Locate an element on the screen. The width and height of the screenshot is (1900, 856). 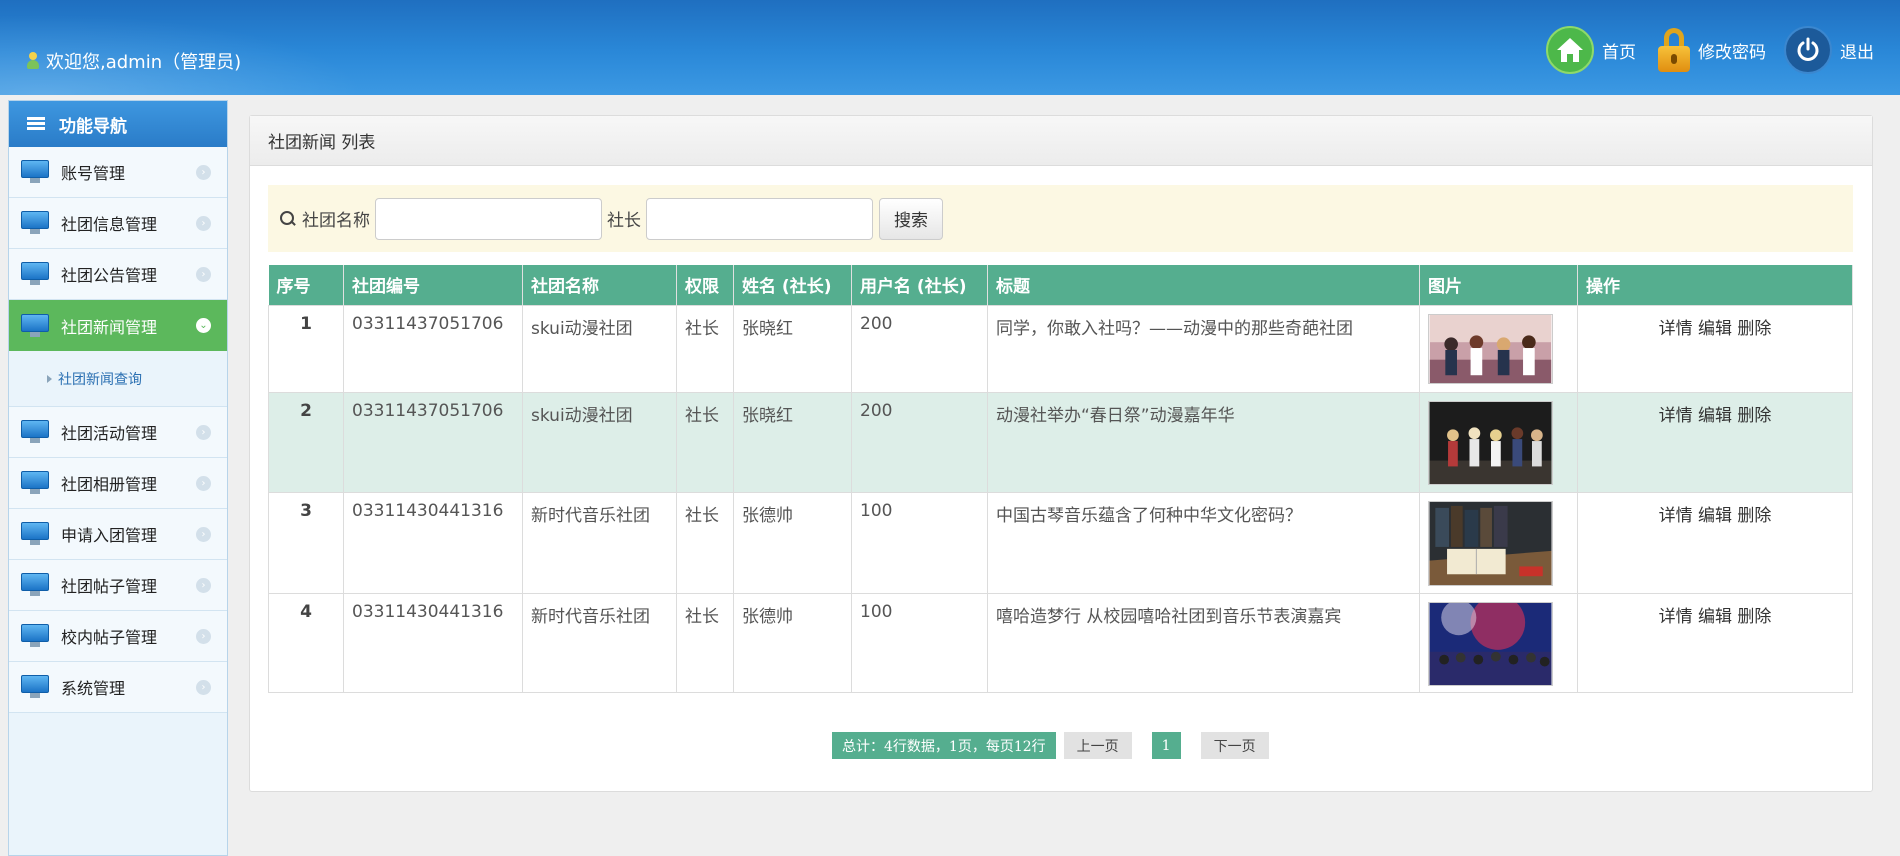
sidebar-item-label: 社团帖子管理 is located at coordinates (109, 586).